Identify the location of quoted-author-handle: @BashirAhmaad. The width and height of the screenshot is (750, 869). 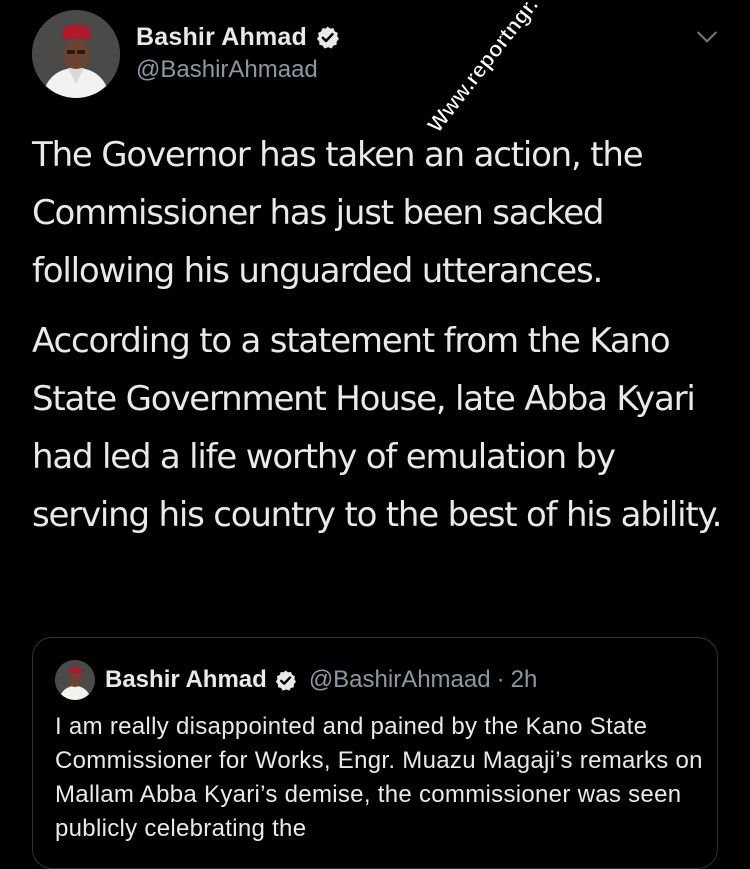
(399, 679).